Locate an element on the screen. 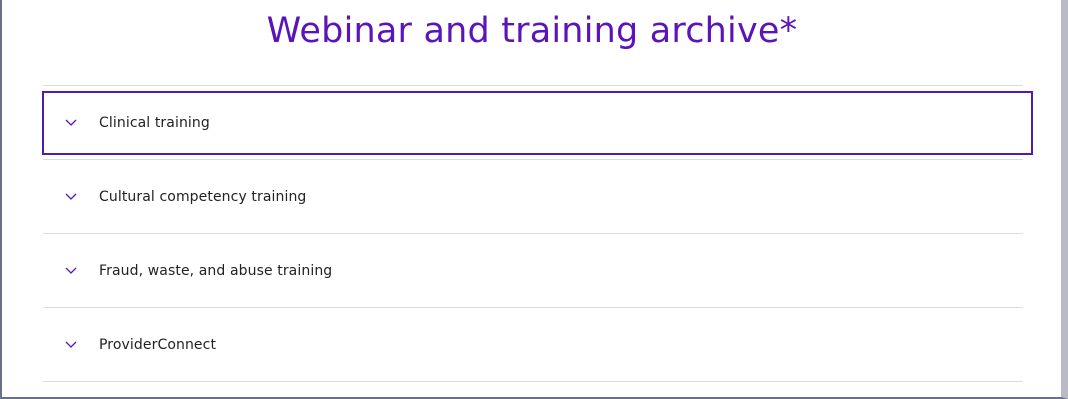 The width and height of the screenshot is (1068, 399). accordion-item-label: Cultural competency training is located at coordinates (203, 196).